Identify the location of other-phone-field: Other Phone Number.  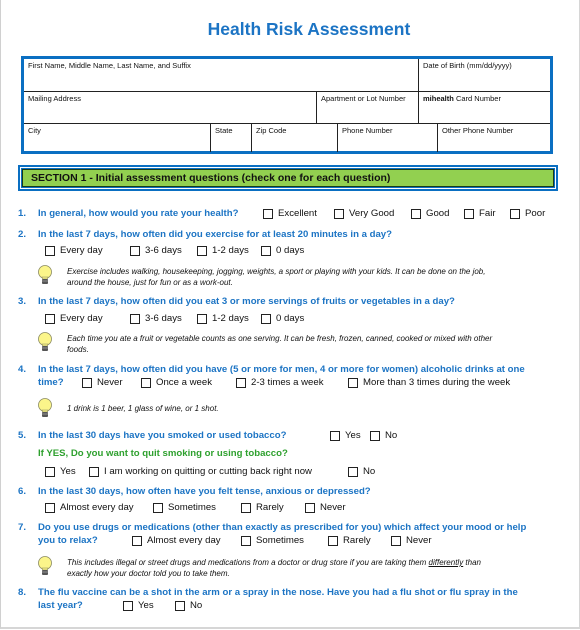
(494, 138).